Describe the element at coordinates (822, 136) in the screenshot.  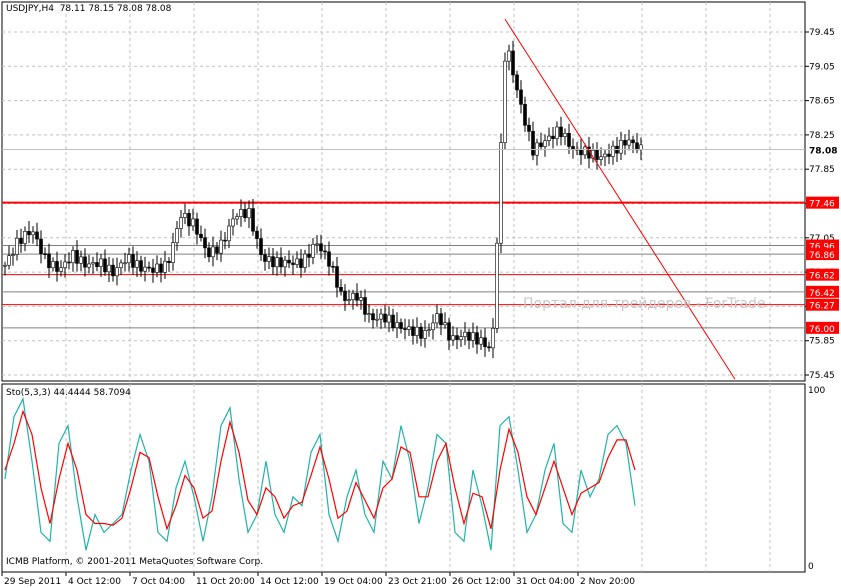
I see `y-tick-label: 78.25` at that location.